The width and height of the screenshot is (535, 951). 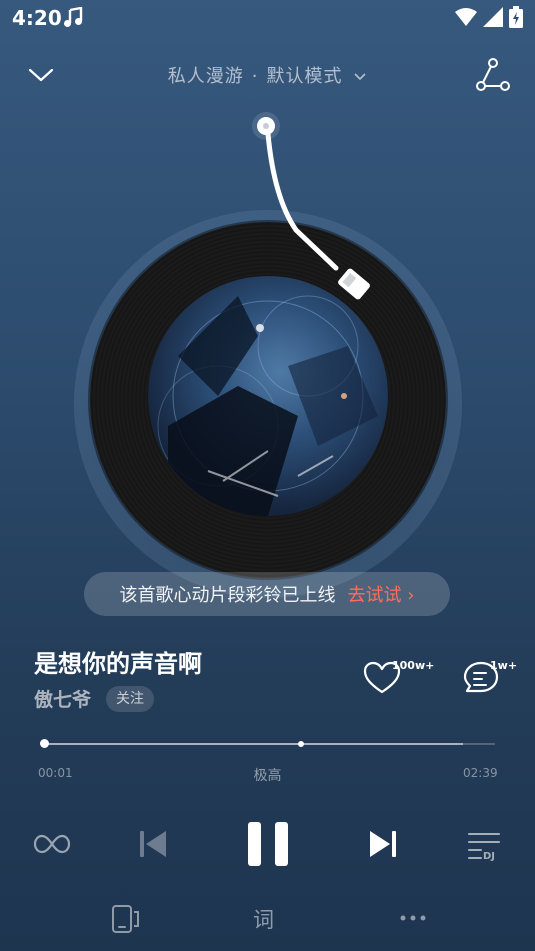 I want to click on climax-marker, so click(x=301, y=744).